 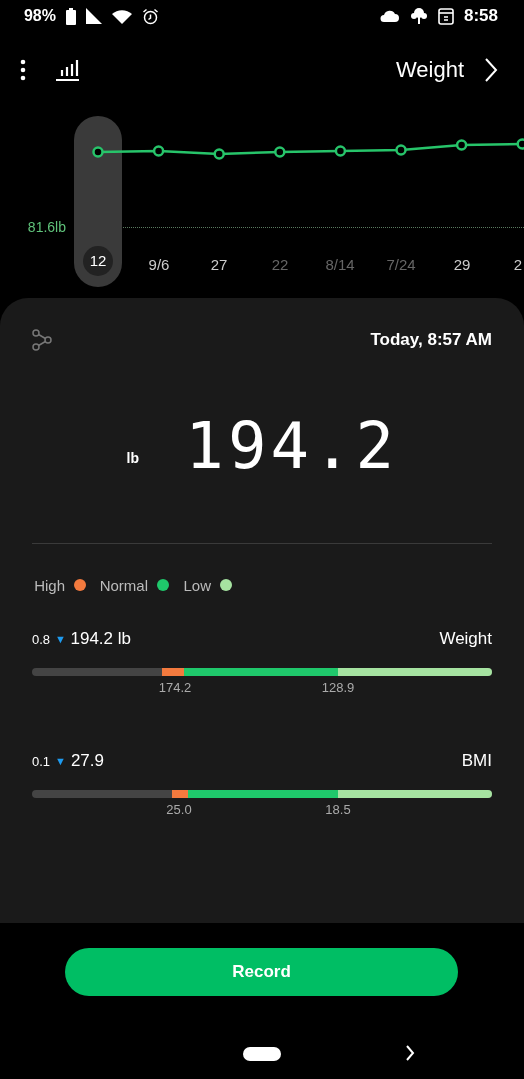 I want to click on battery-icon, so click(x=71, y=16).